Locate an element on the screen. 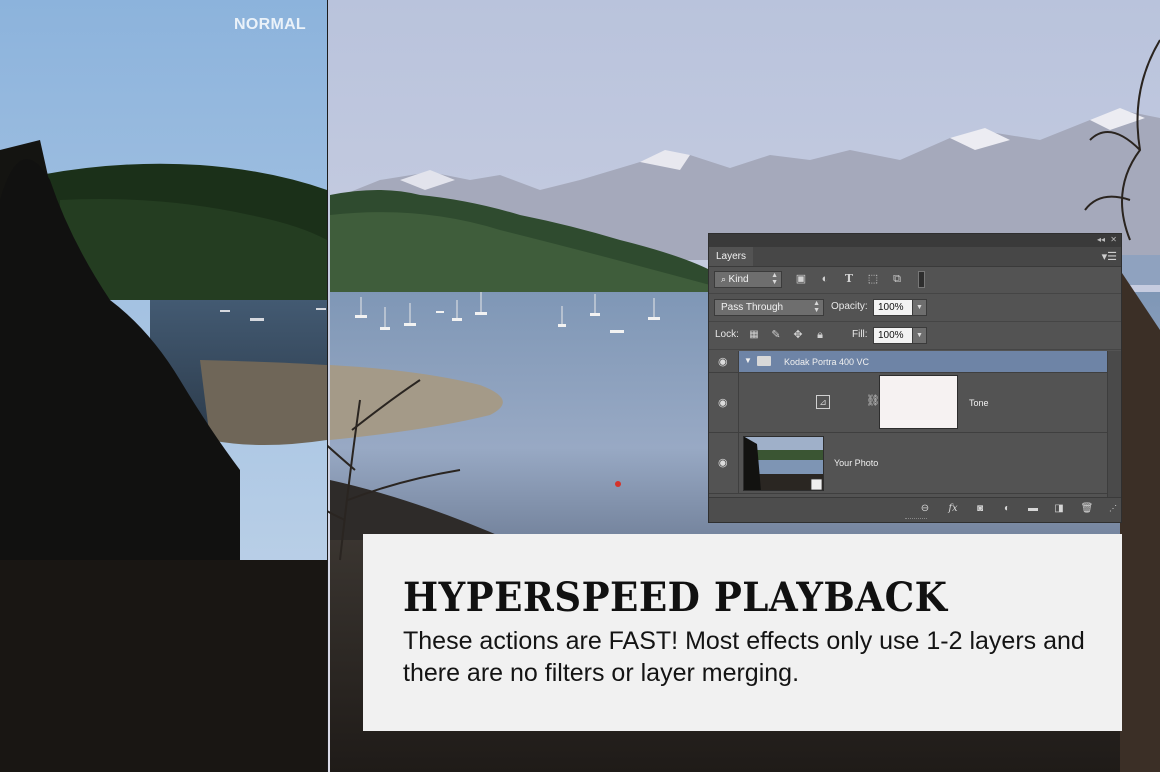 Image resolution: width=1160 pixels, height=772 pixels. fill-field: 100% is located at coordinates (895, 335).